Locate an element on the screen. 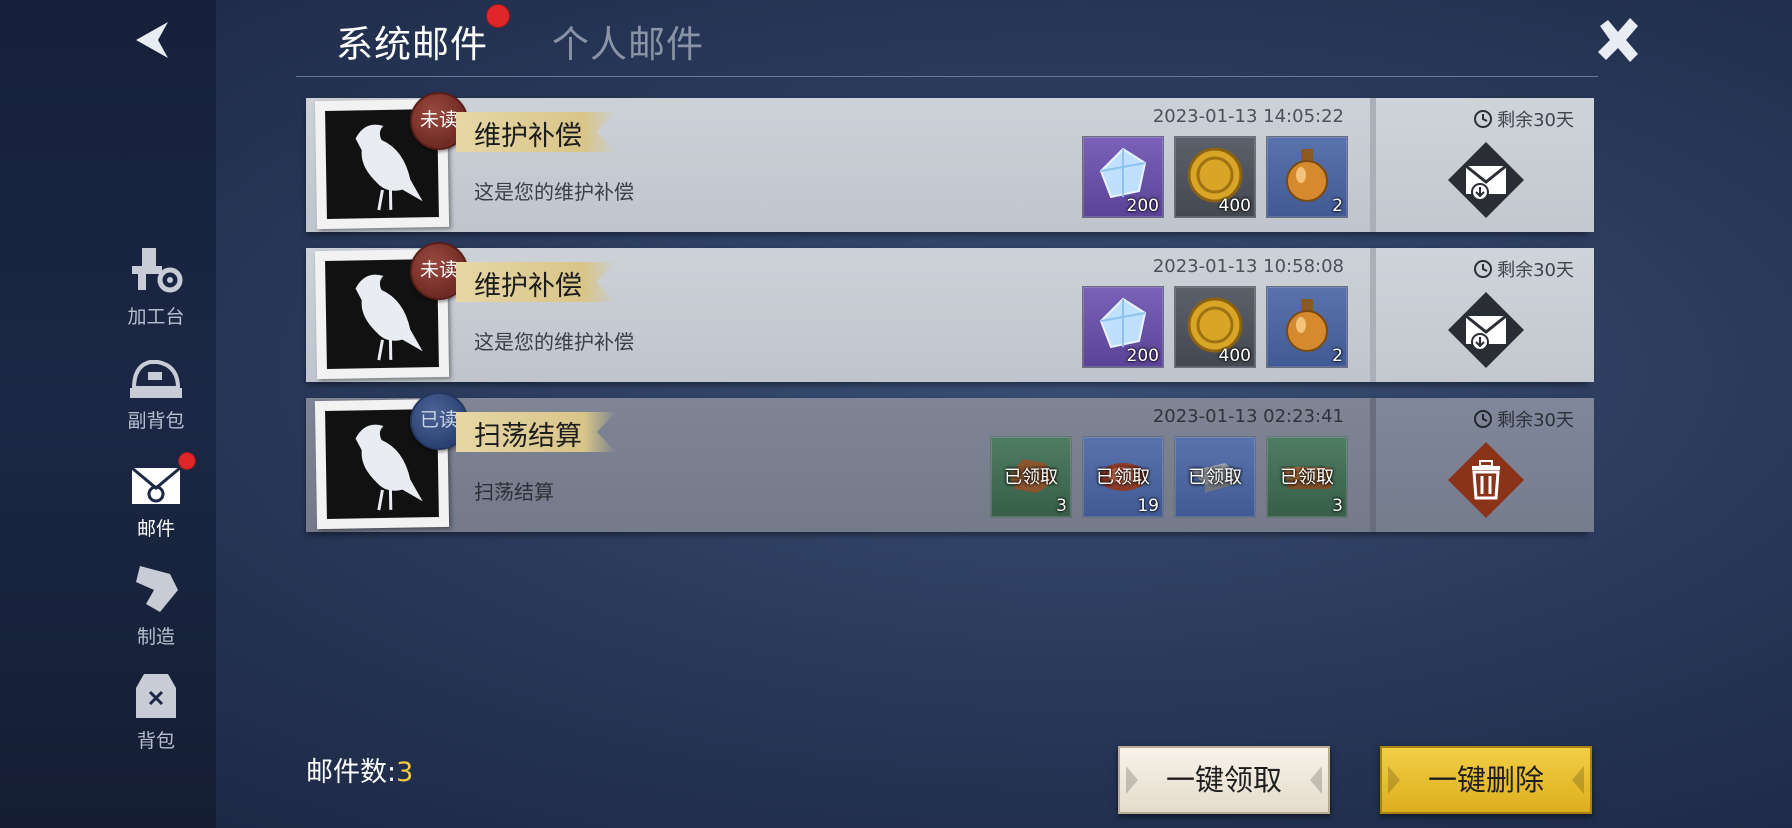  close-icon is located at coordinates (1618, 40).